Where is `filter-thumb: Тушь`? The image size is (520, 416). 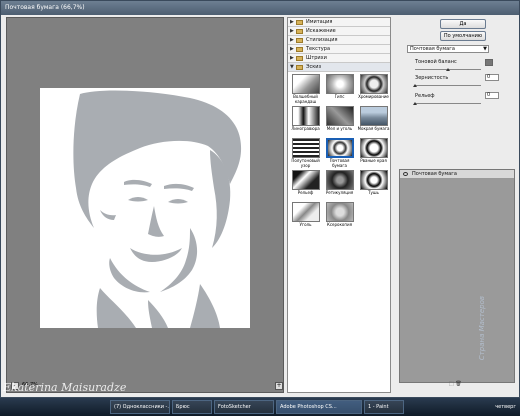 filter-thumb: Тушь is located at coordinates (373, 185).